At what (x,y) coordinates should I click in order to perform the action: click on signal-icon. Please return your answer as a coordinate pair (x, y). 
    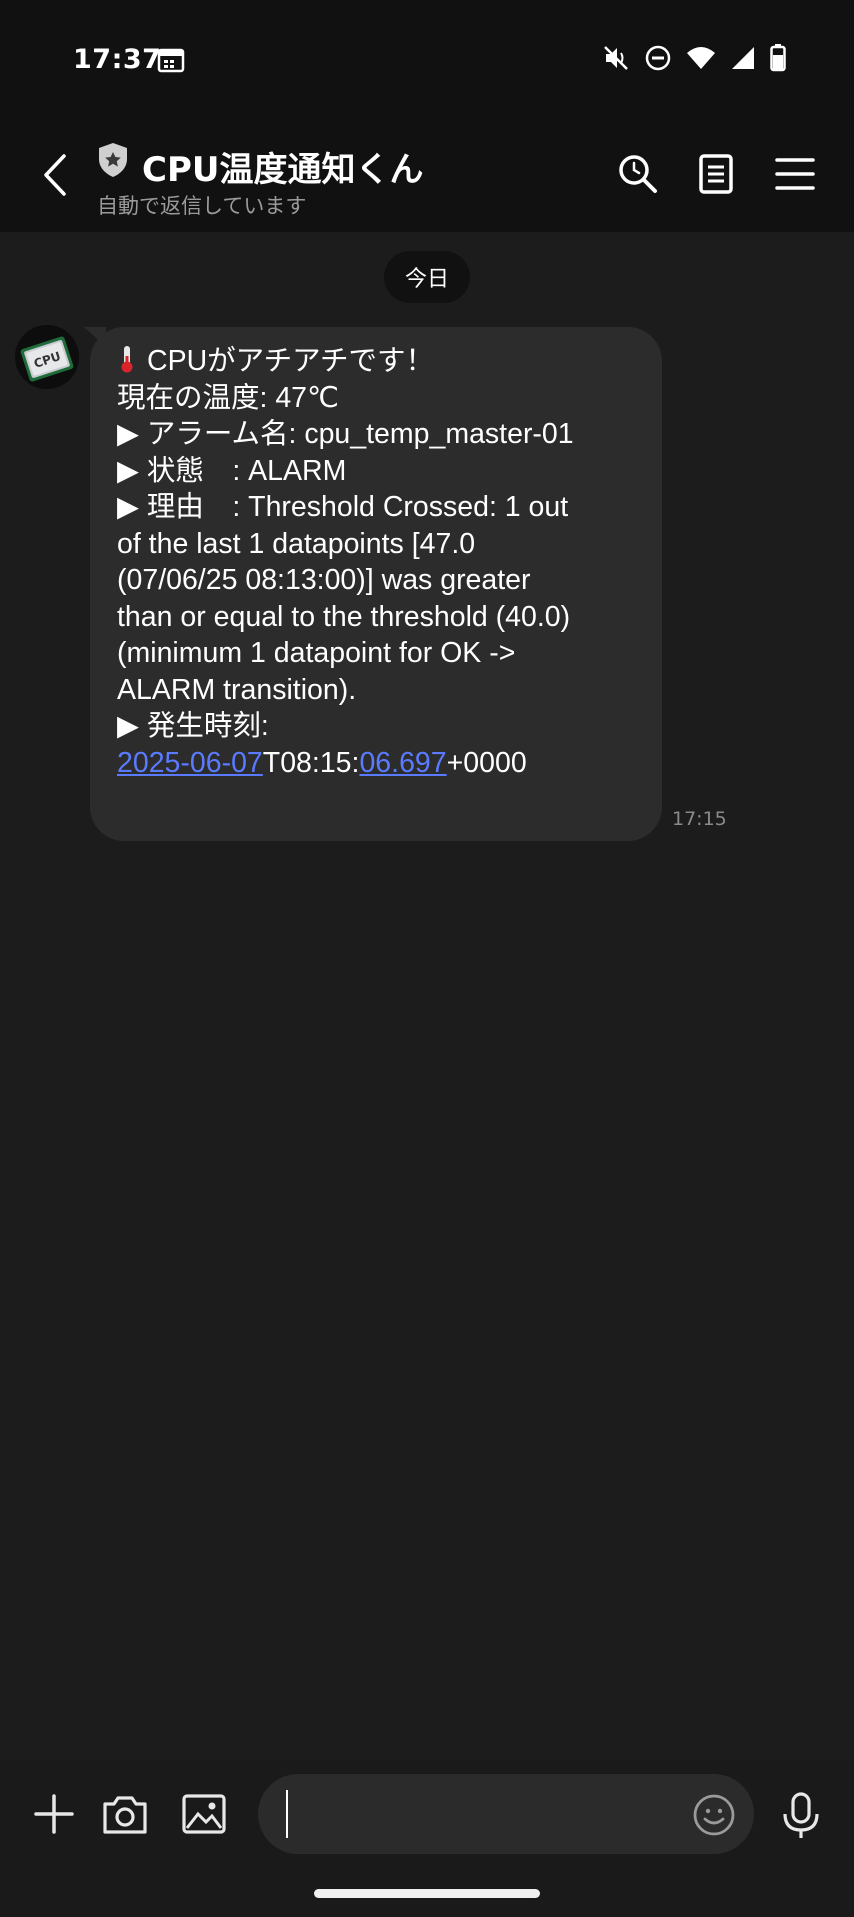
    Looking at the image, I should click on (743, 58).